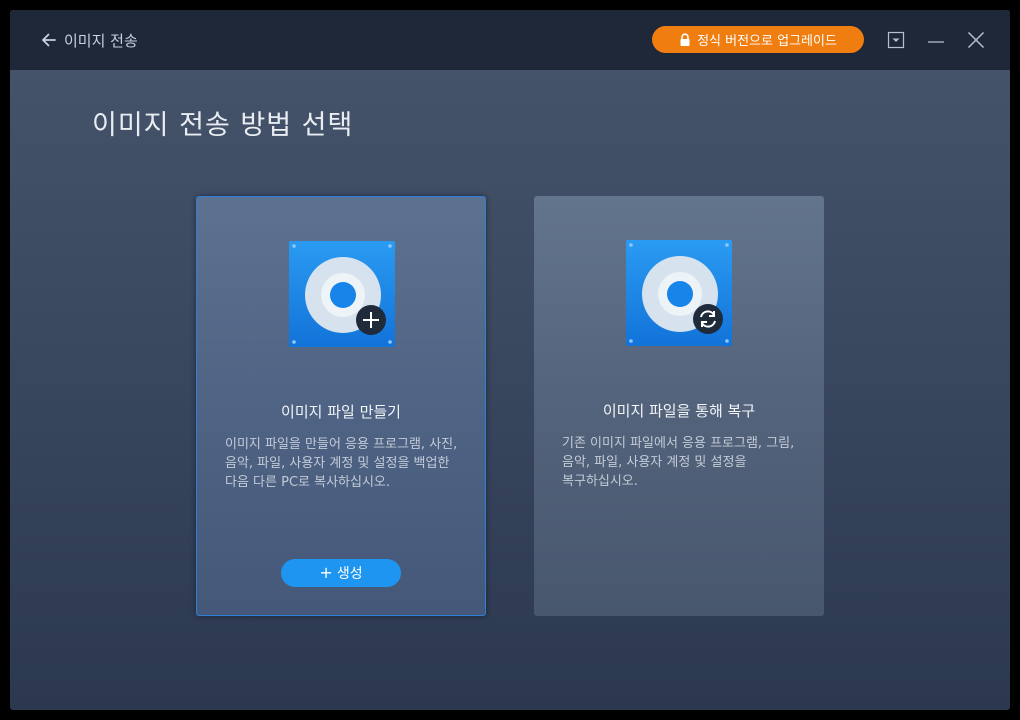  I want to click on restore-image-title: 이미지 파일을 통해 복구, so click(679, 411).